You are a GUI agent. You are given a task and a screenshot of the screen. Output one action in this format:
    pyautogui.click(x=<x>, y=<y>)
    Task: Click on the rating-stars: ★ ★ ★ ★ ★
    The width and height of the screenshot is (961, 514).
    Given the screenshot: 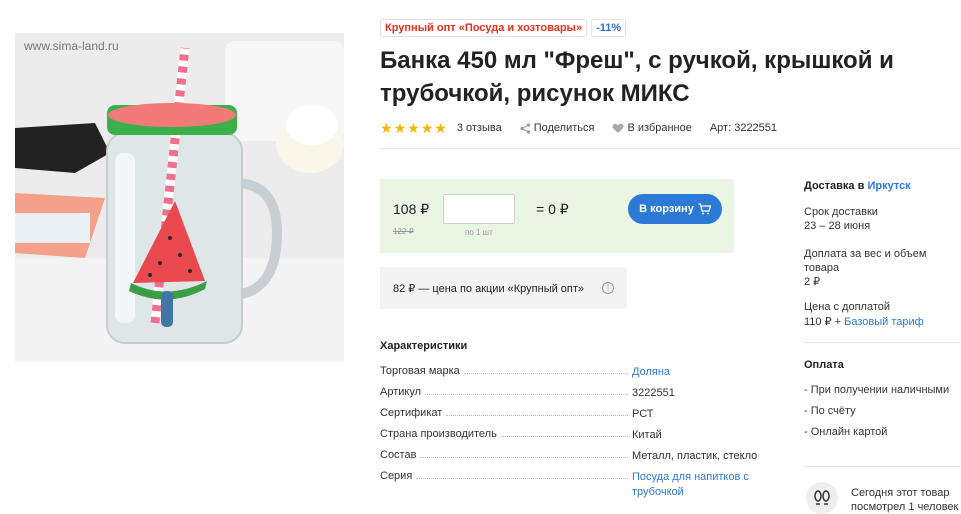 What is the action you would take?
    pyautogui.click(x=413, y=128)
    